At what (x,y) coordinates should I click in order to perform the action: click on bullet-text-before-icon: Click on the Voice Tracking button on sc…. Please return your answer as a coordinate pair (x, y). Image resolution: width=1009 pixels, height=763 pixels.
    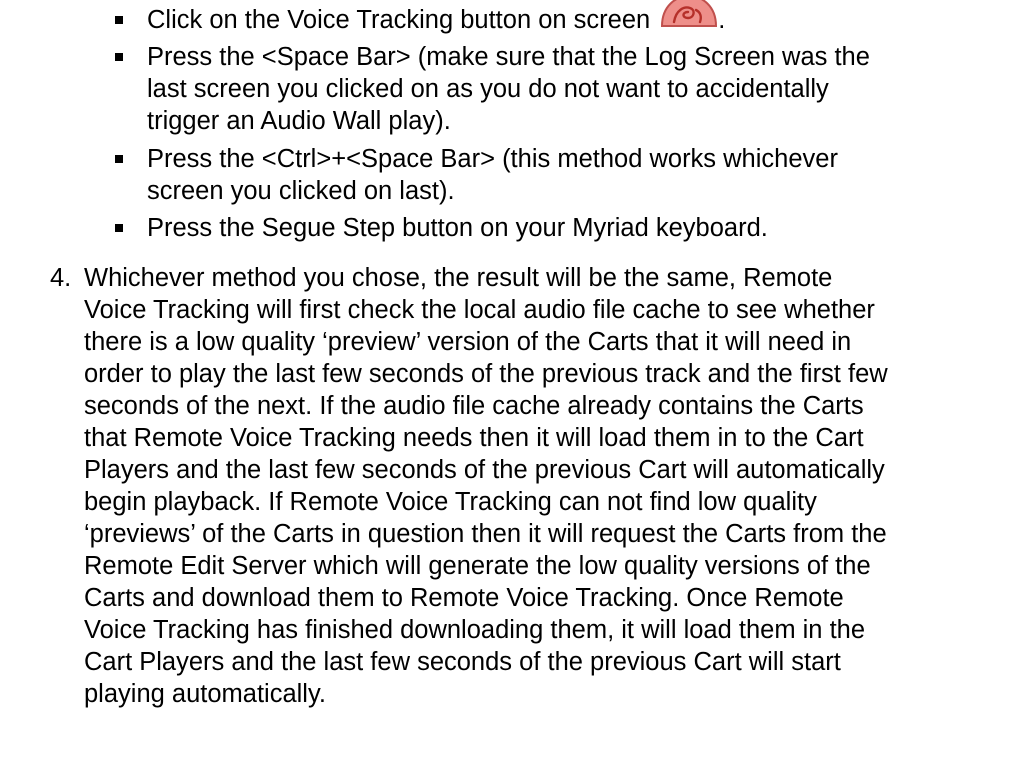
    Looking at the image, I should click on (399, 20).